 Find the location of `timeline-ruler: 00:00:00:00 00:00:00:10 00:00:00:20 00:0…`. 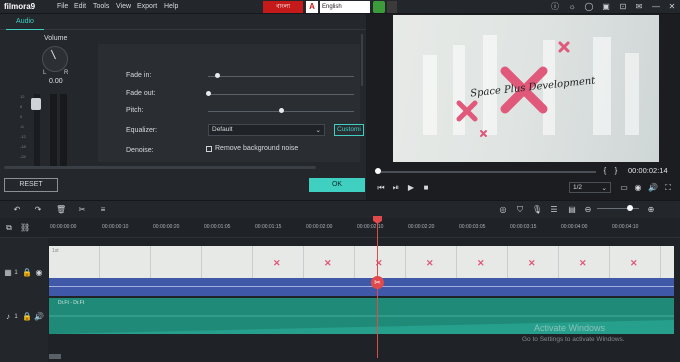

timeline-ruler: 00:00:00:00 00:00:00:10 00:00:00:20 00:0… is located at coordinates (340, 228).